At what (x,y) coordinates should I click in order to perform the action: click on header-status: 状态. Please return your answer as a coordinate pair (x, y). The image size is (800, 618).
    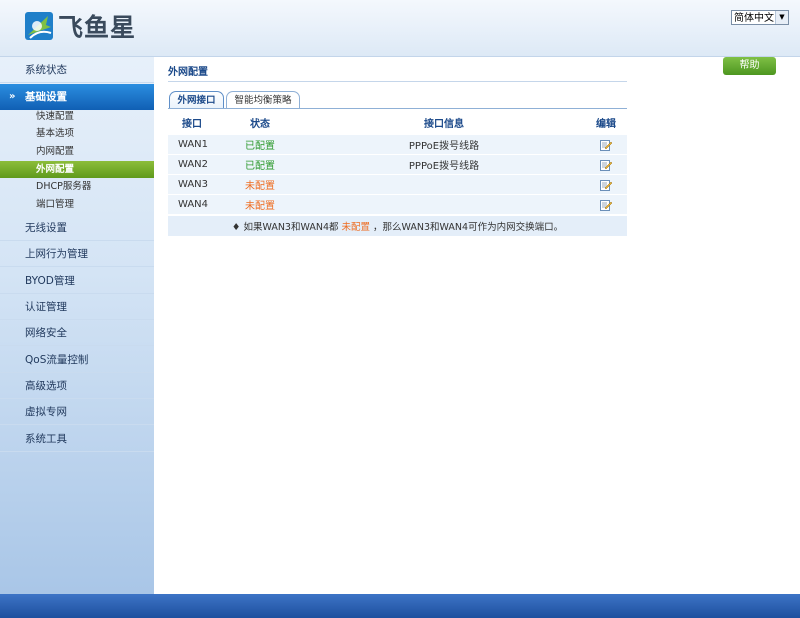
    Looking at the image, I should click on (260, 124).